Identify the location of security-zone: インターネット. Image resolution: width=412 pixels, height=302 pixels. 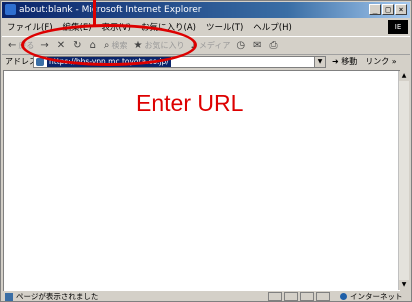
(371, 296).